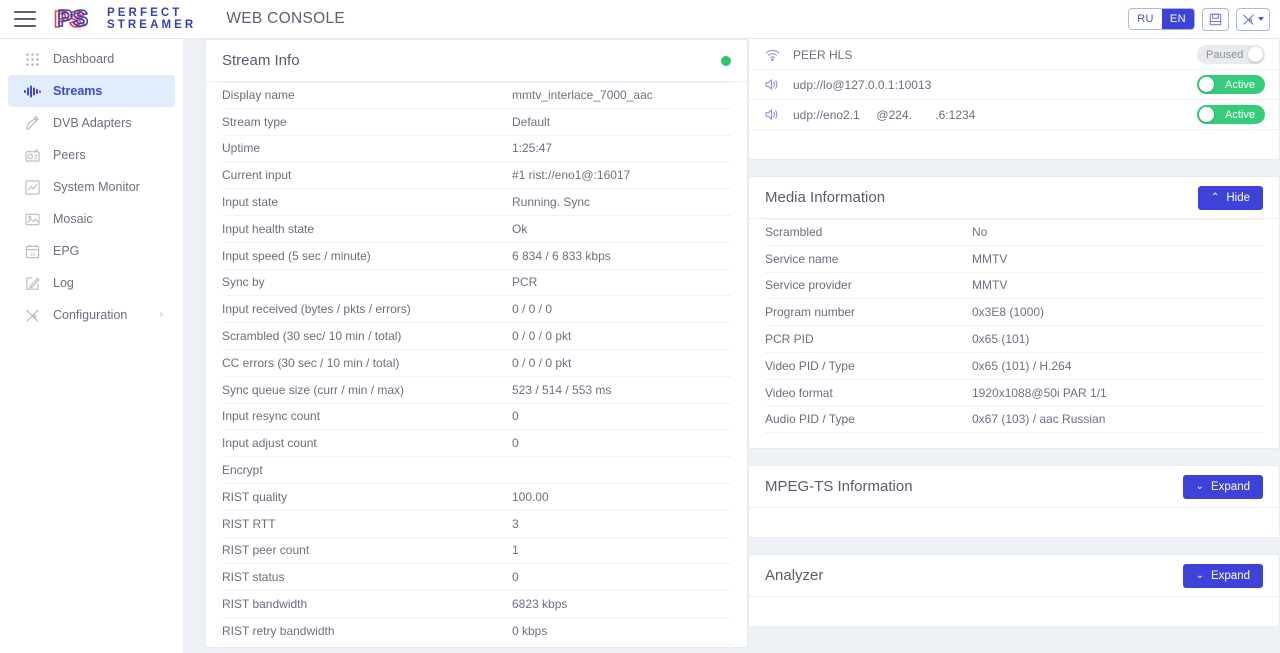  What do you see at coordinates (562, 389) in the screenshot?
I see `row-value: 523 / 514 / 553 ms` at bounding box center [562, 389].